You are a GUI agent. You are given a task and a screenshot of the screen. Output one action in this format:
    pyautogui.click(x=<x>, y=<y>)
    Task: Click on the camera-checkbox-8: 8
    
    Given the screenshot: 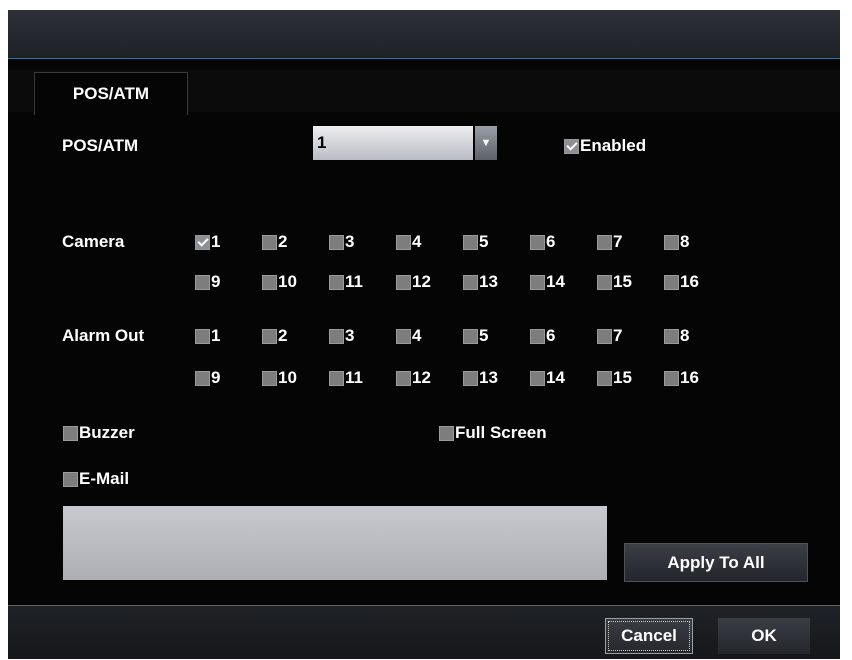 What is the action you would take?
    pyautogui.click(x=676, y=242)
    